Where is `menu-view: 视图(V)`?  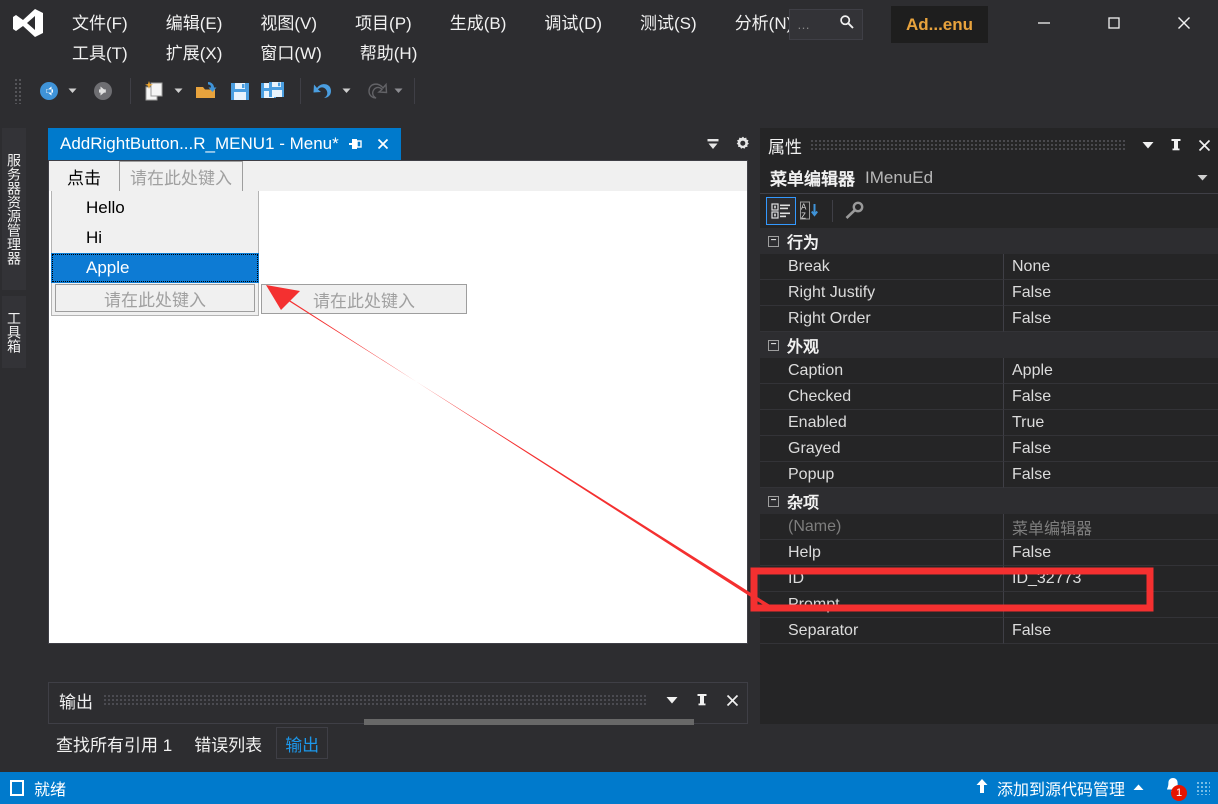 menu-view: 视图(V) is located at coordinates (288, 21).